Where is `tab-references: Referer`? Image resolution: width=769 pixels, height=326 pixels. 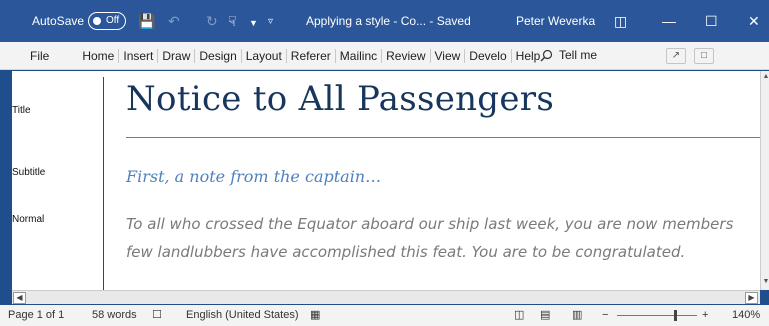
tab-references: Referer is located at coordinates (311, 56).